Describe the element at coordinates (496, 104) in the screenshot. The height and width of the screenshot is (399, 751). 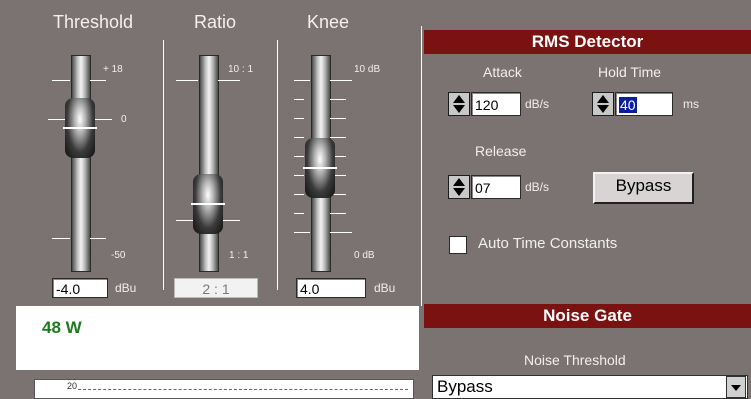
I see `attack-field: 120` at that location.